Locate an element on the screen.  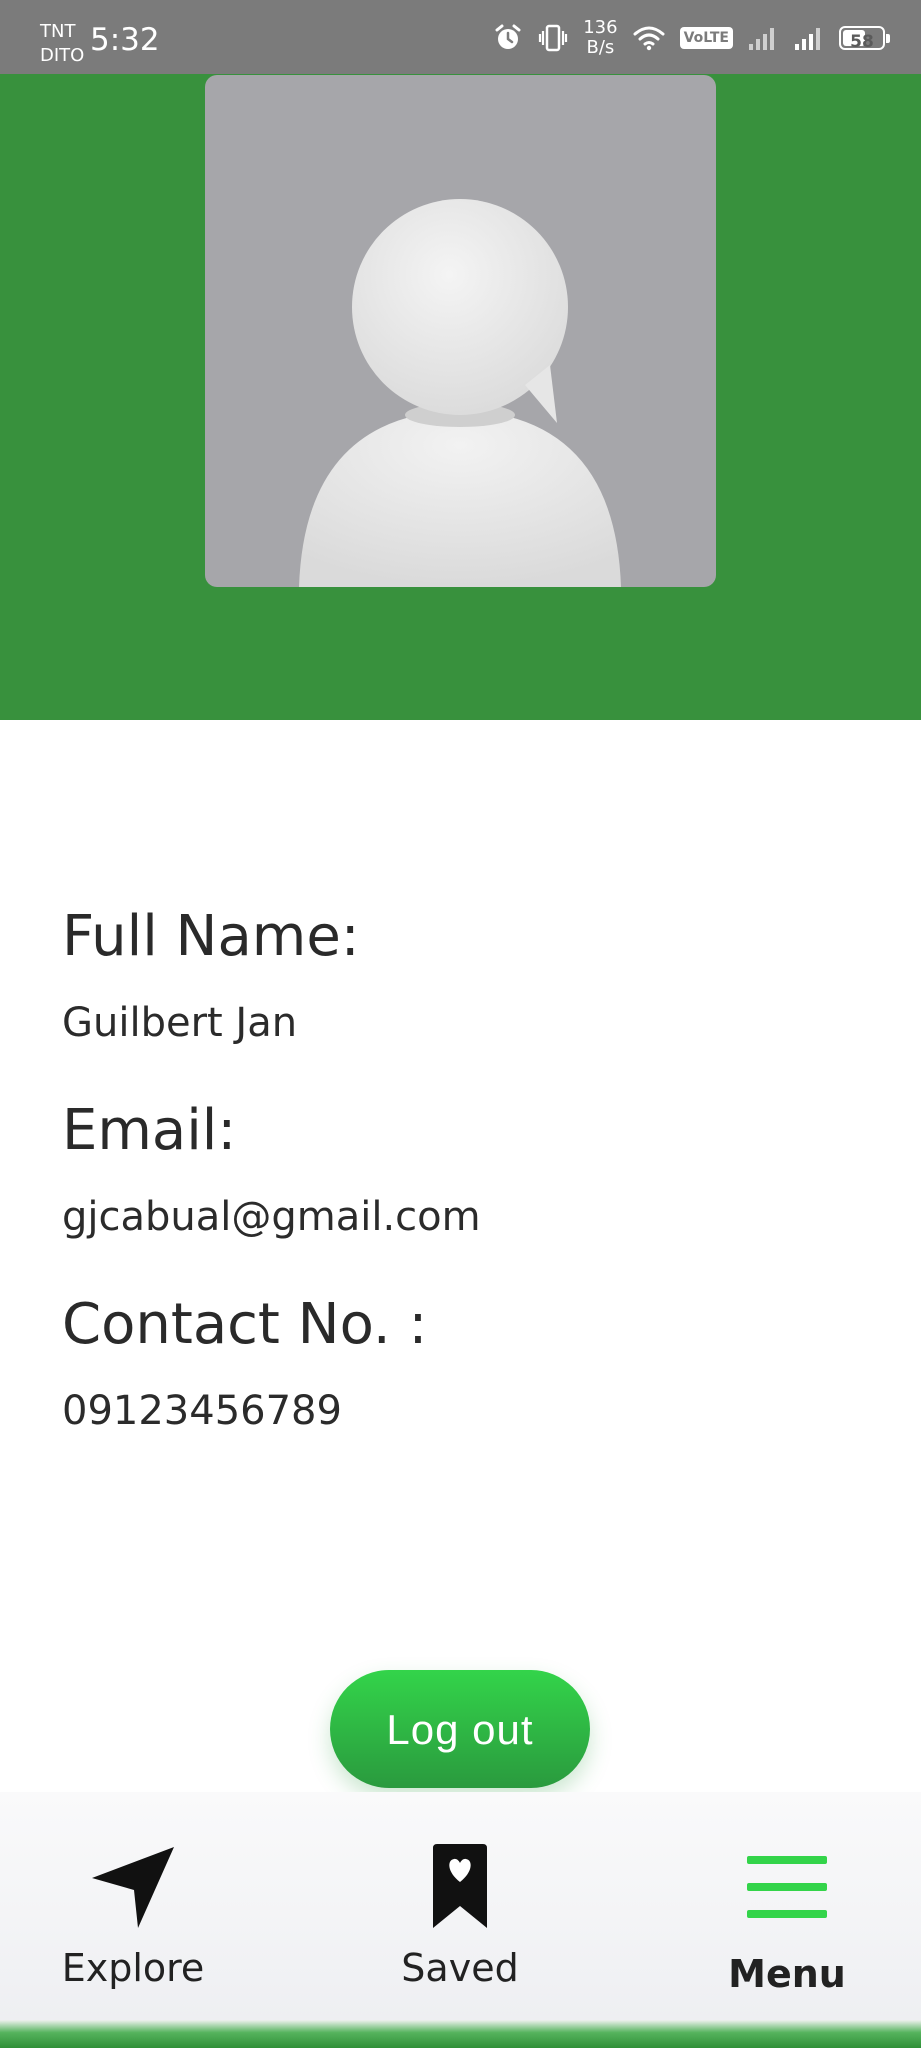
net-speed-unit: B/s is located at coordinates (600, 47).